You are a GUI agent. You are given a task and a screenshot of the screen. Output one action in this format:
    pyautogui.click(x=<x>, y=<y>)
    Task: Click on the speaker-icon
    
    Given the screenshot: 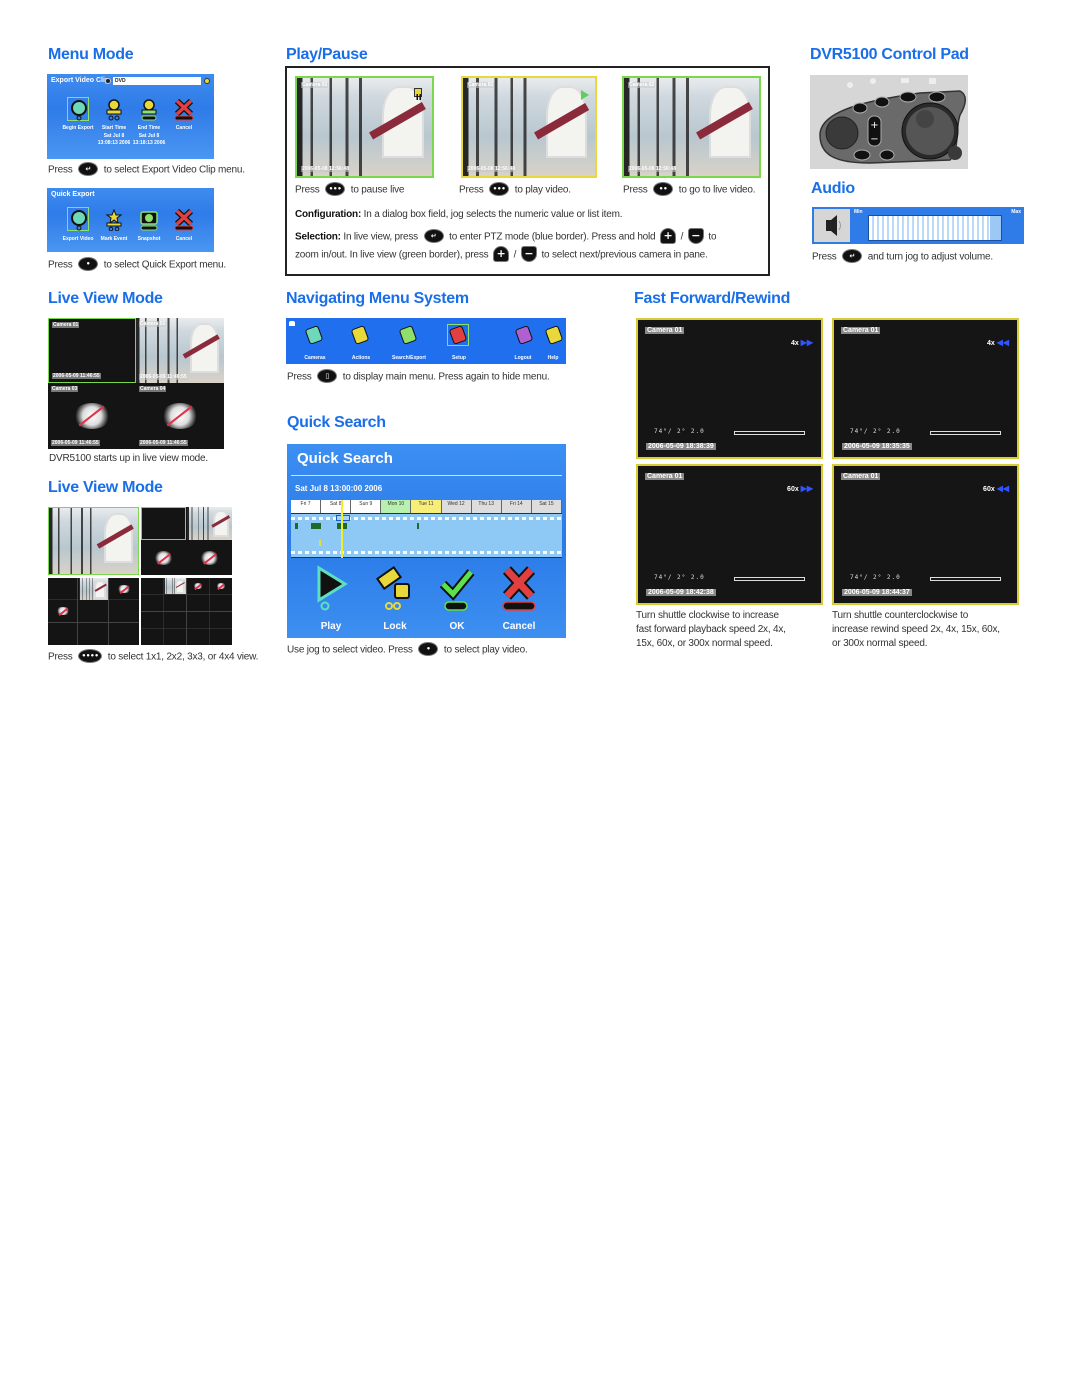 What is the action you would take?
    pyautogui.click(x=832, y=225)
    